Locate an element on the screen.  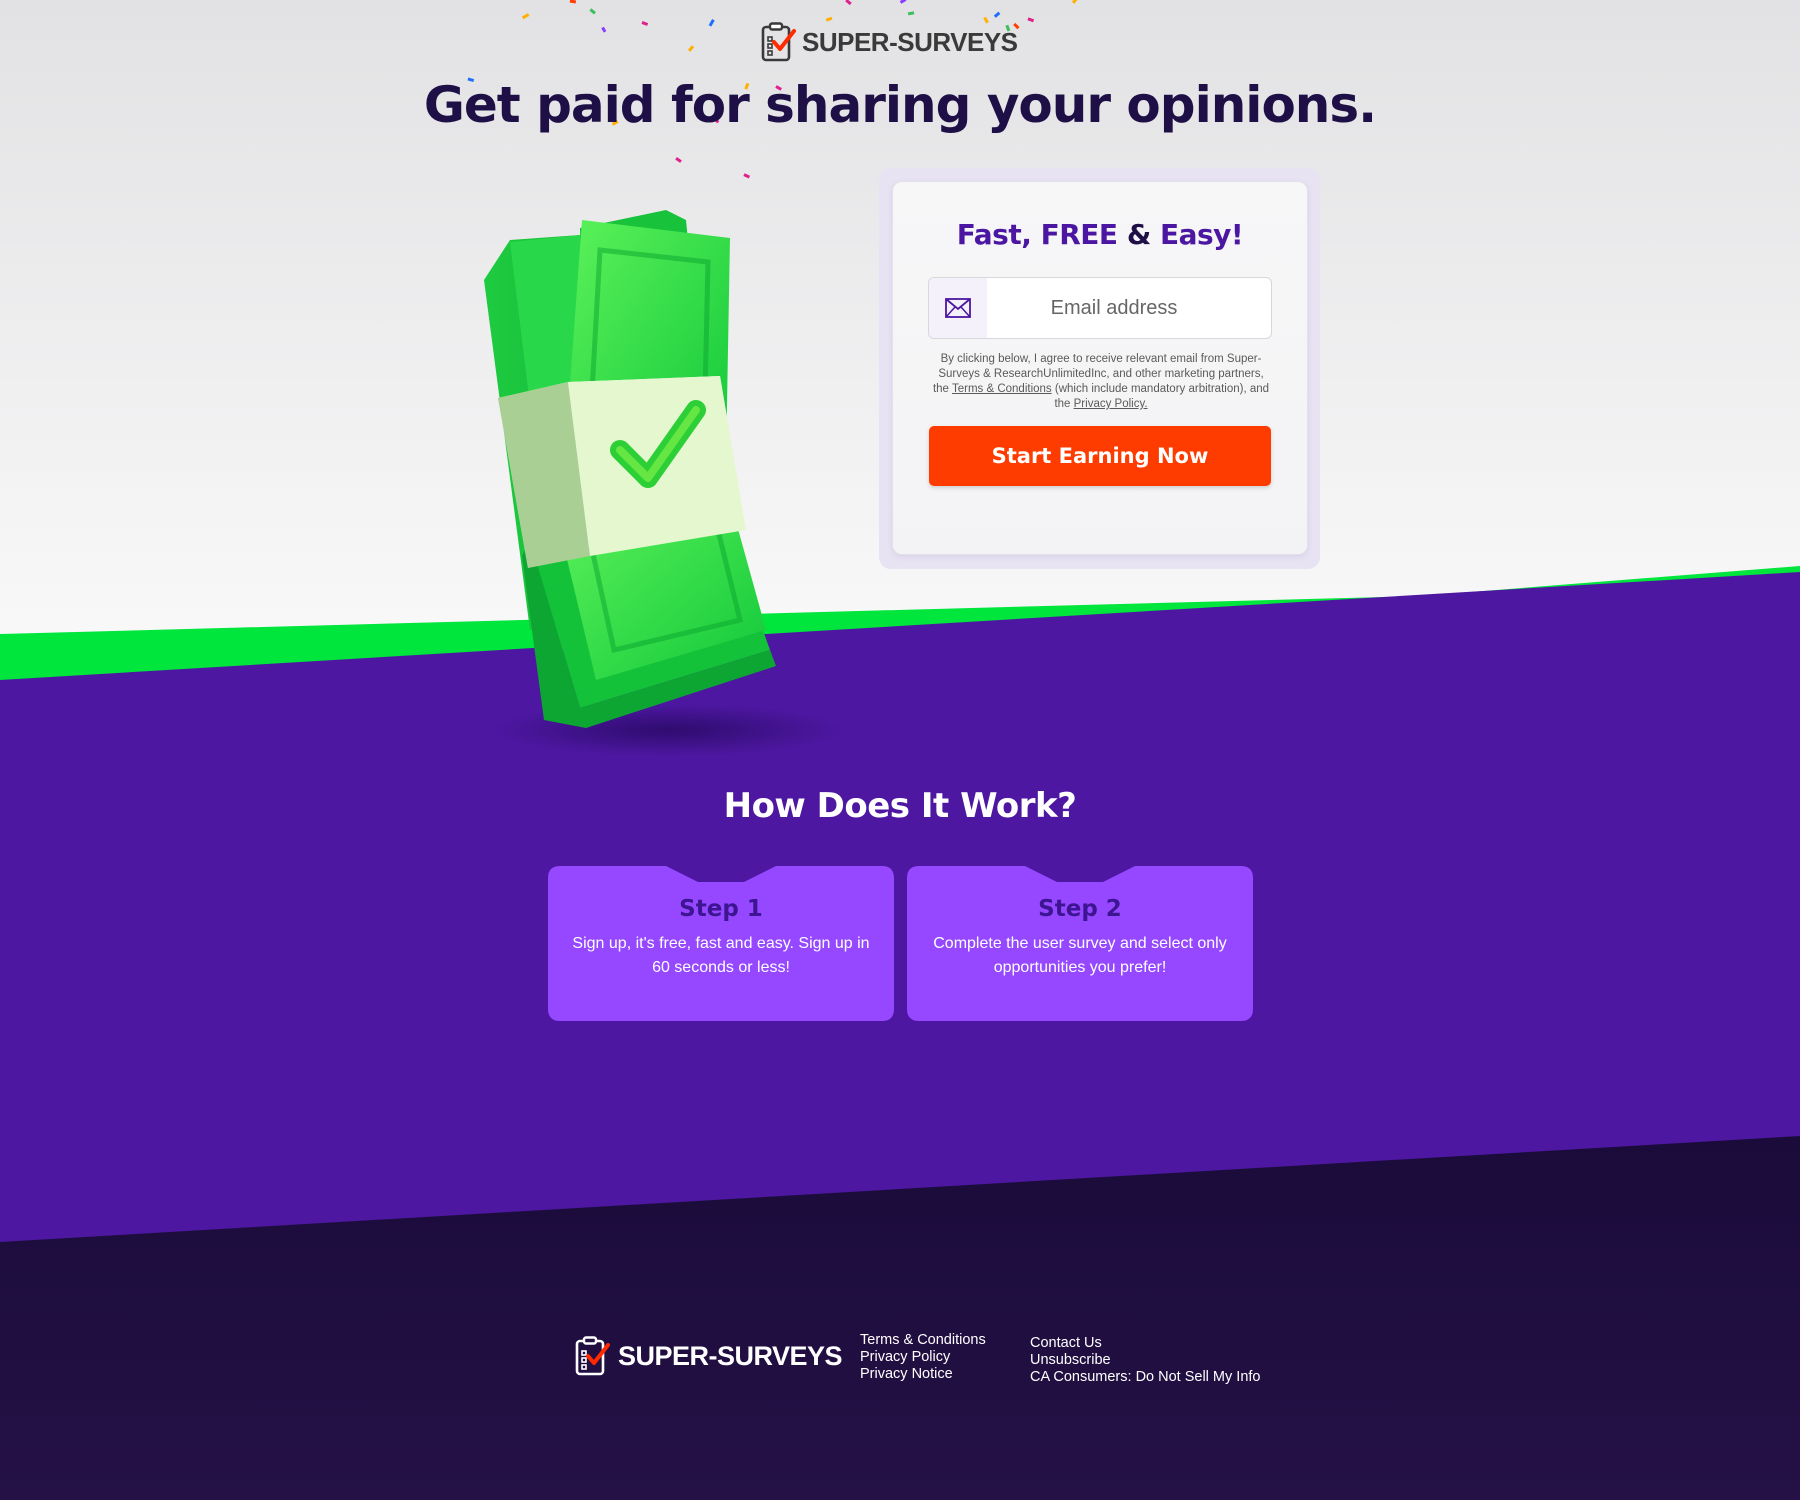
terms-link: Terms & Conditions is located at coordinates (1002, 389).